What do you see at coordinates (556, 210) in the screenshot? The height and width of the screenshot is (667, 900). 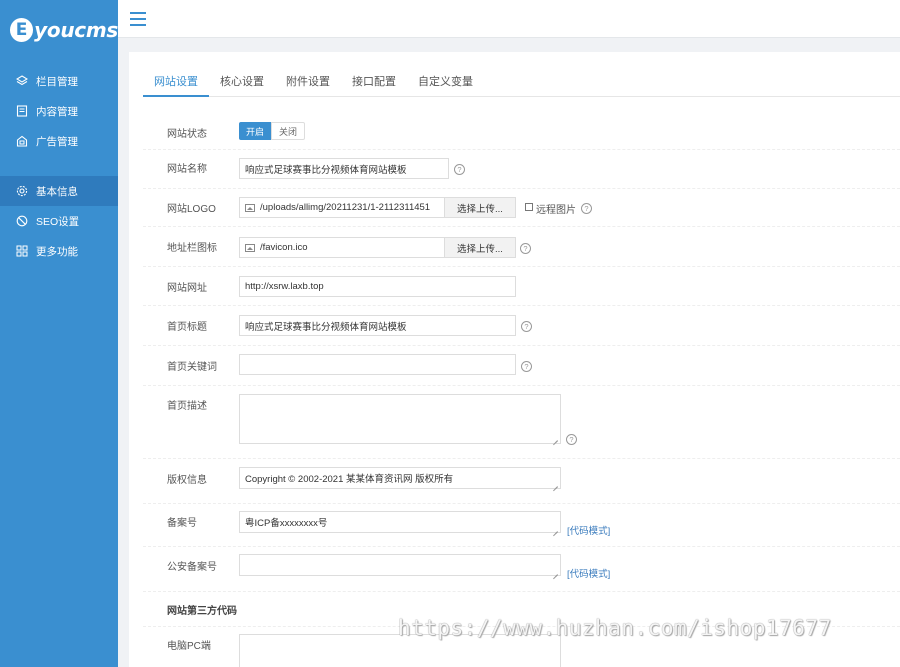 I see `remote-image-label: 远程图片` at bounding box center [556, 210].